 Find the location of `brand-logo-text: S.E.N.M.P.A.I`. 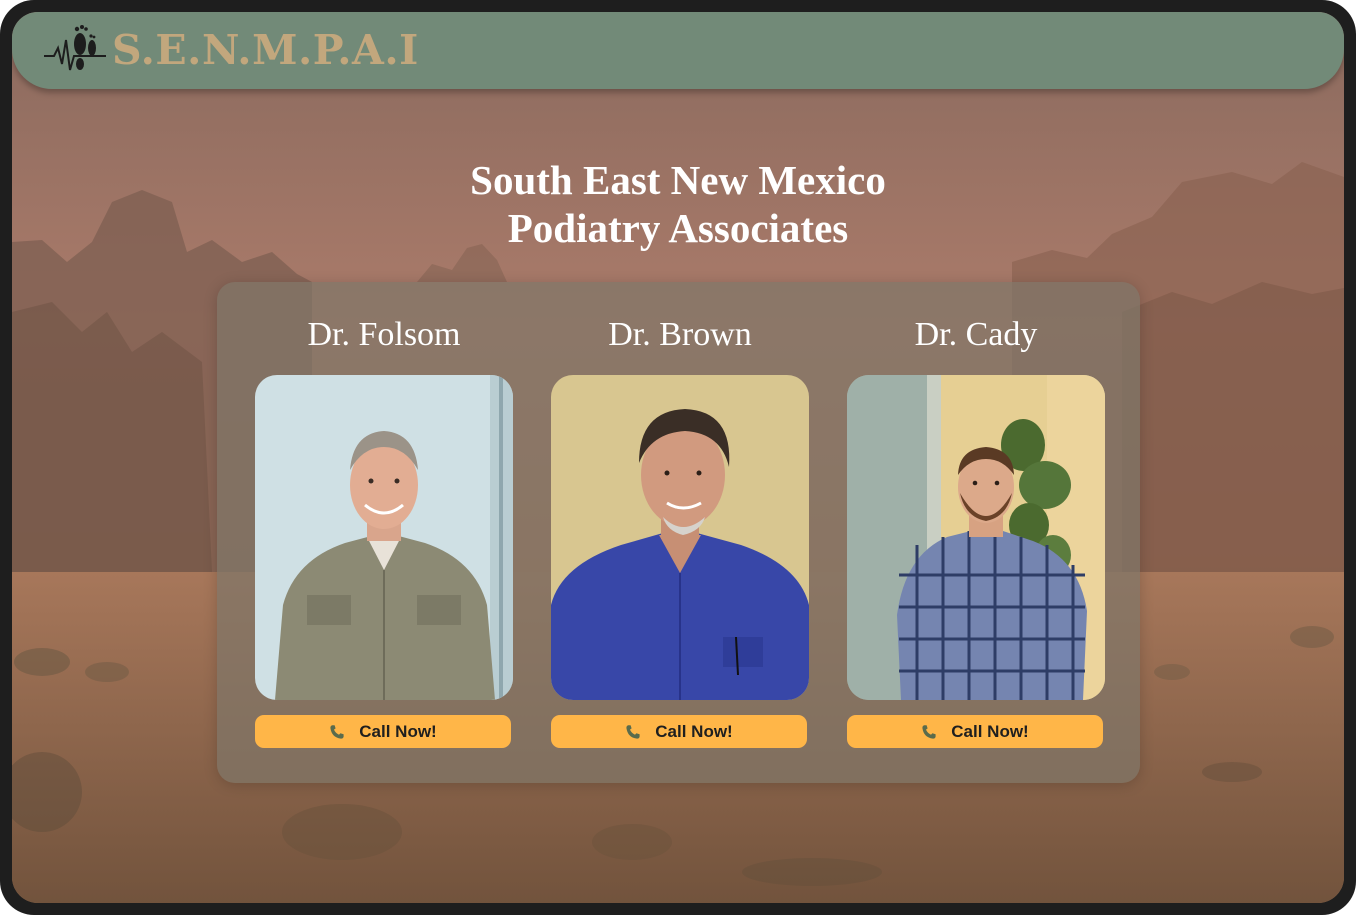

brand-logo-text: S.E.N.M.P.A.I is located at coordinates (265, 50).